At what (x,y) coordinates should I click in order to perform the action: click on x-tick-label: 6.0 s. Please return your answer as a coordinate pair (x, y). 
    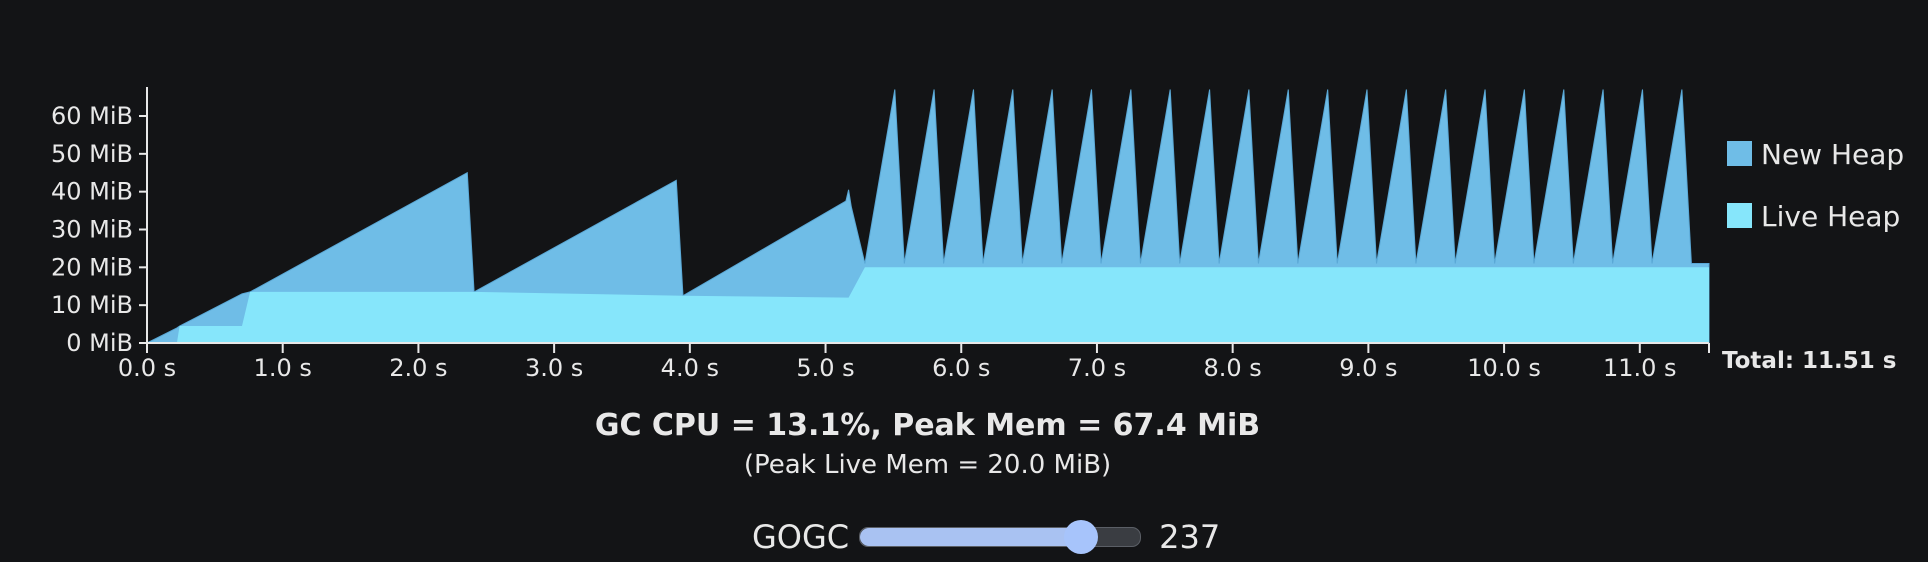
    Looking at the image, I should click on (961, 368).